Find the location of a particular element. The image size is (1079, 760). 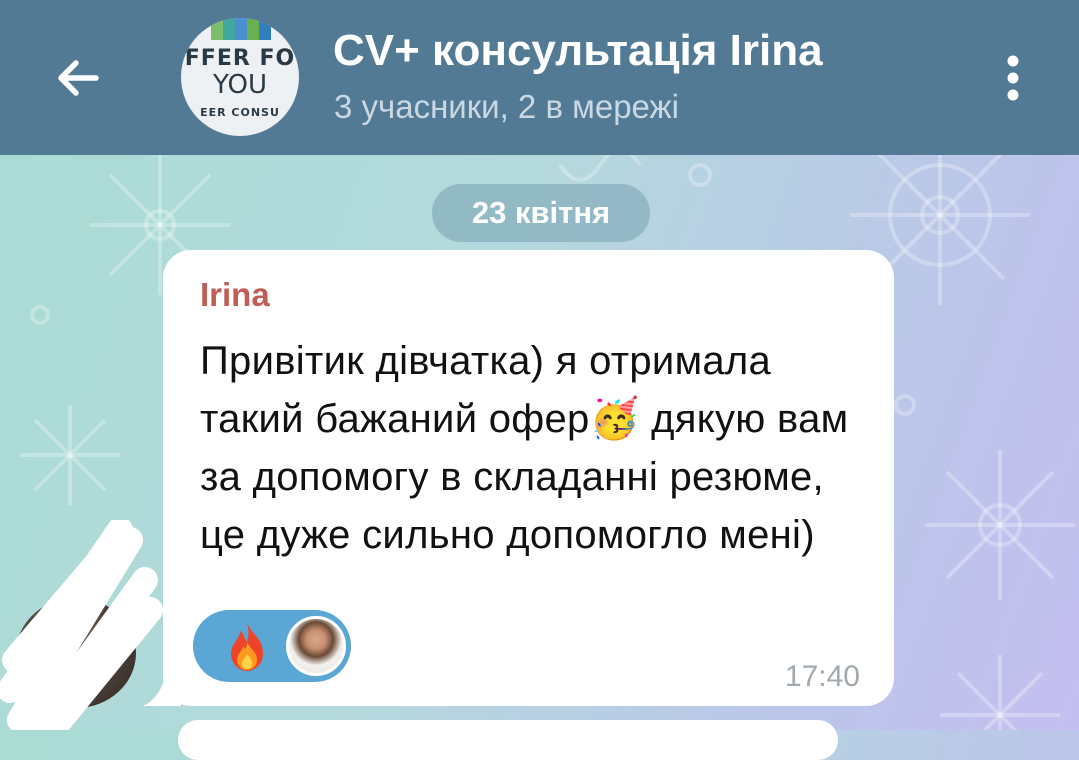

avatar-logo-text-1: FFER FO is located at coordinates (240, 58).